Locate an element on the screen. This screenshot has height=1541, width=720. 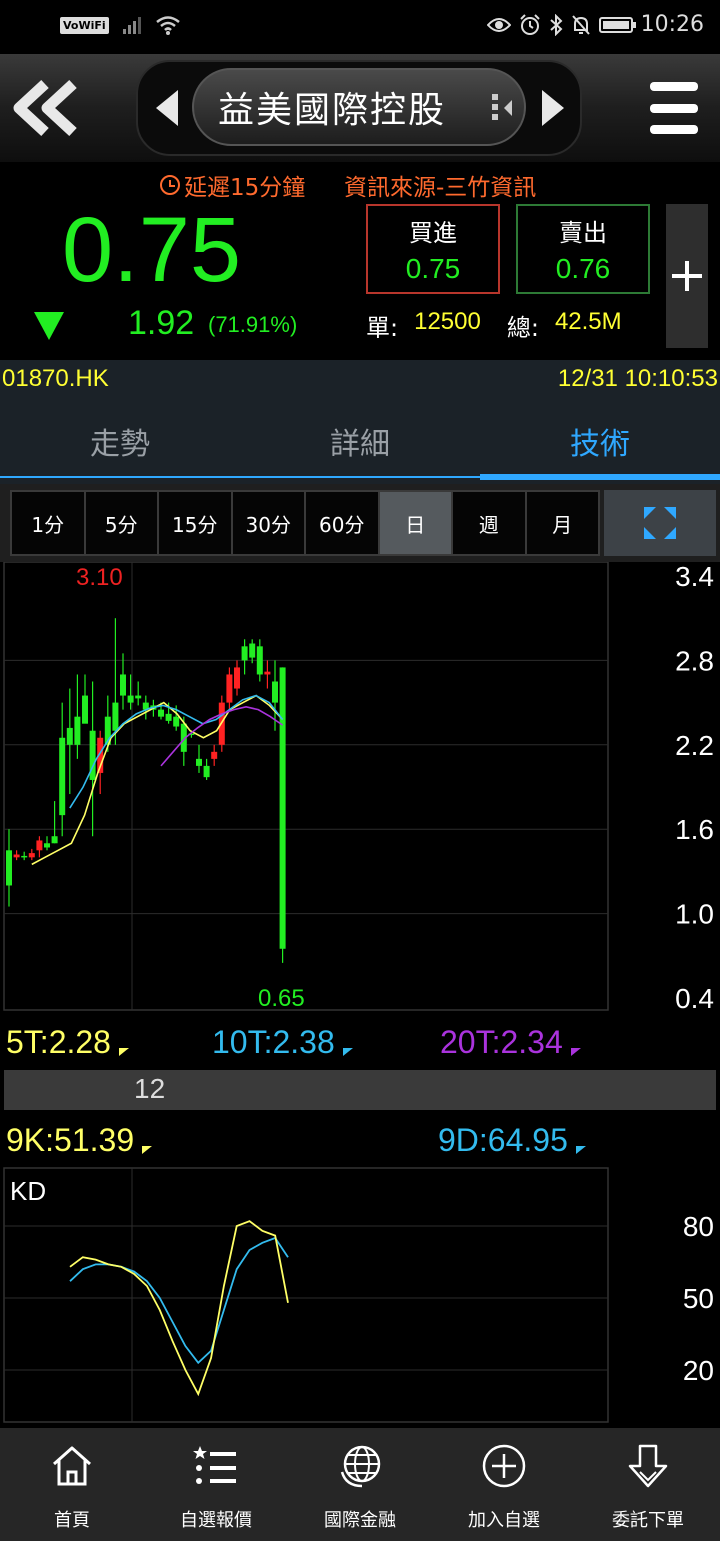
quote-datetime: 12/31 10:10:53 is located at coordinates (637, 378).